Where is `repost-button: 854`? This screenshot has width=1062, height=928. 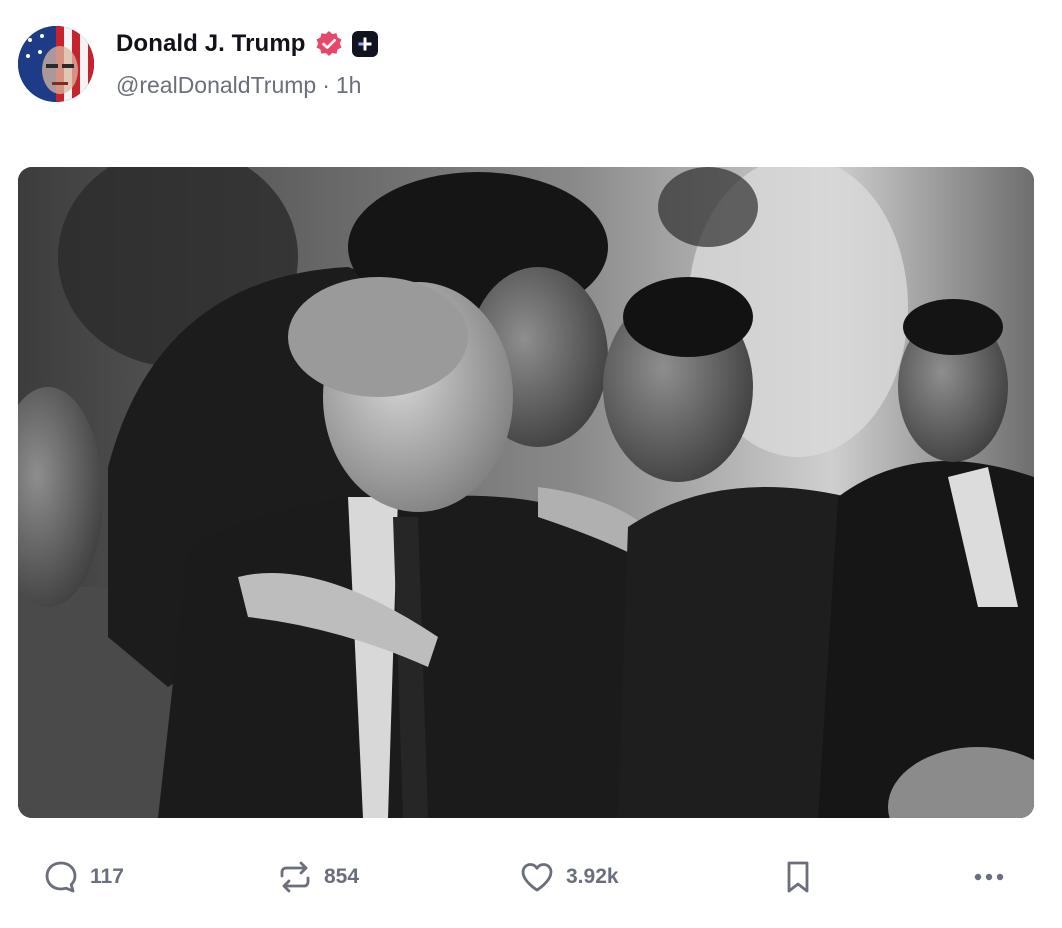
repost-button: 854 is located at coordinates (317, 877).